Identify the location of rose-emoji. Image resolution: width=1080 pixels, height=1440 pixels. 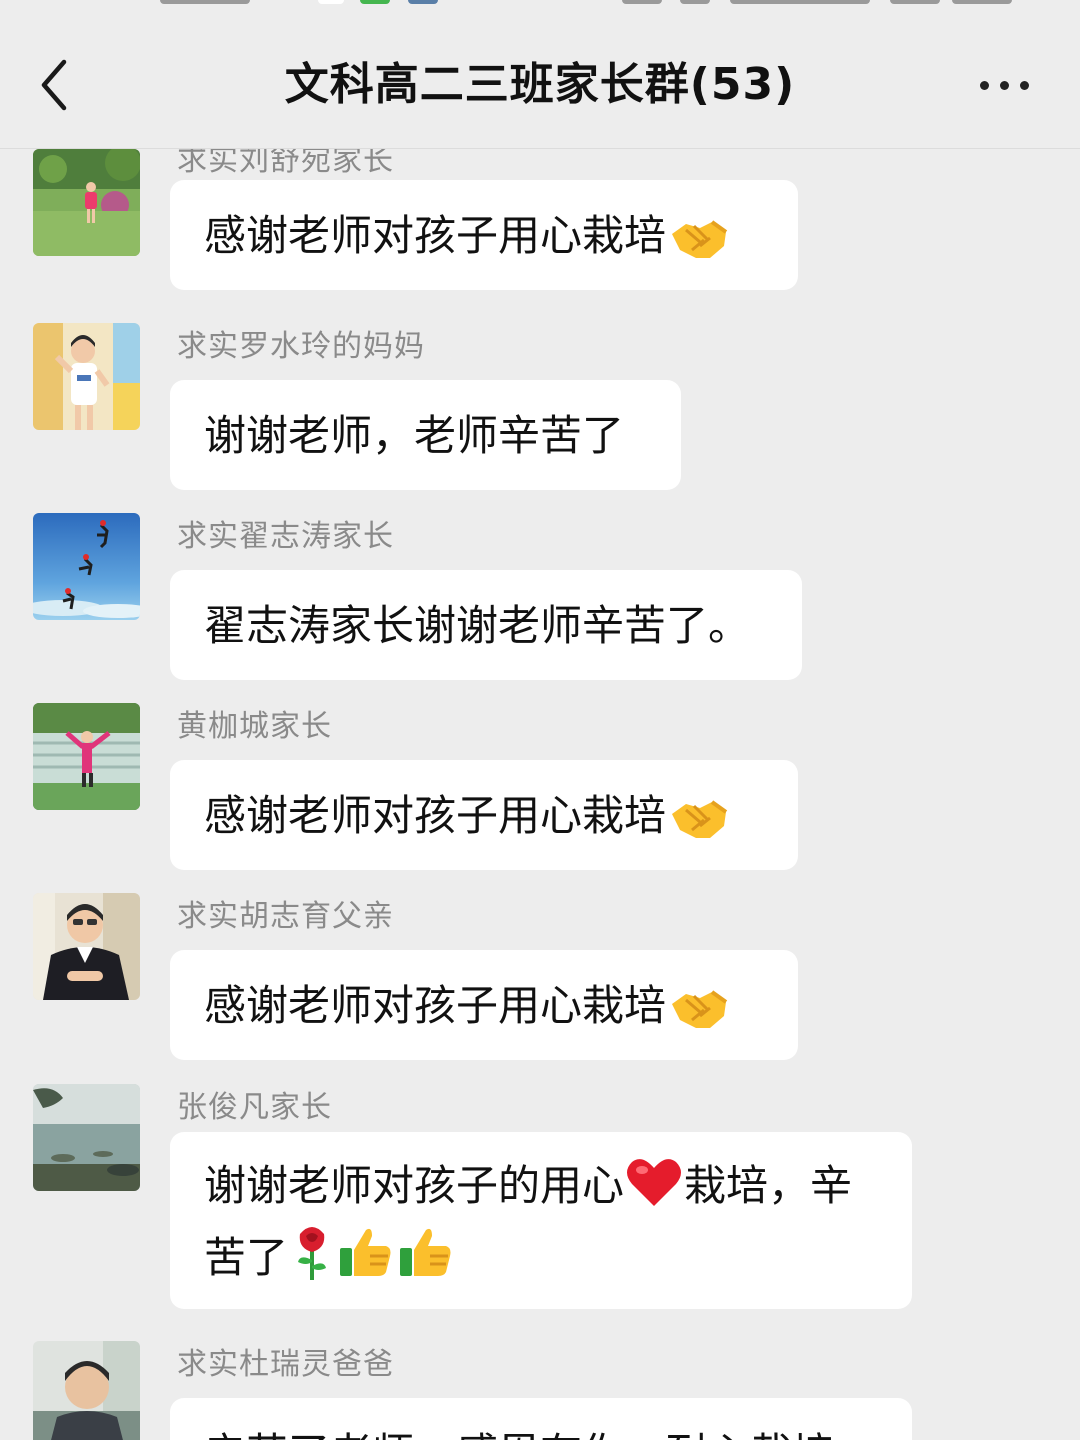
(312, 1252).